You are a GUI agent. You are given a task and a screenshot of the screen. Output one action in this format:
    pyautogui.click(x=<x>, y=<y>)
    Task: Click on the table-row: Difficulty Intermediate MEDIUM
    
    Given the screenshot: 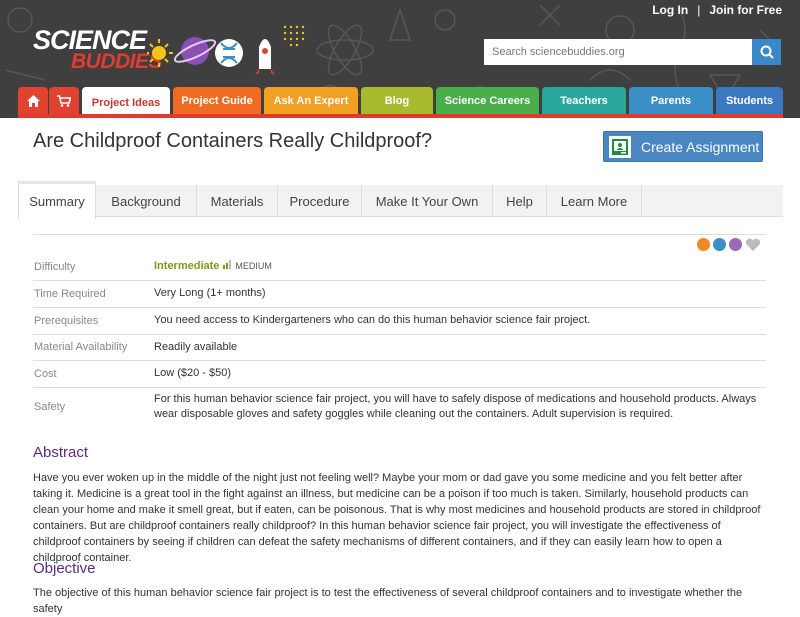 What is the action you would take?
    pyautogui.click(x=399, y=267)
    